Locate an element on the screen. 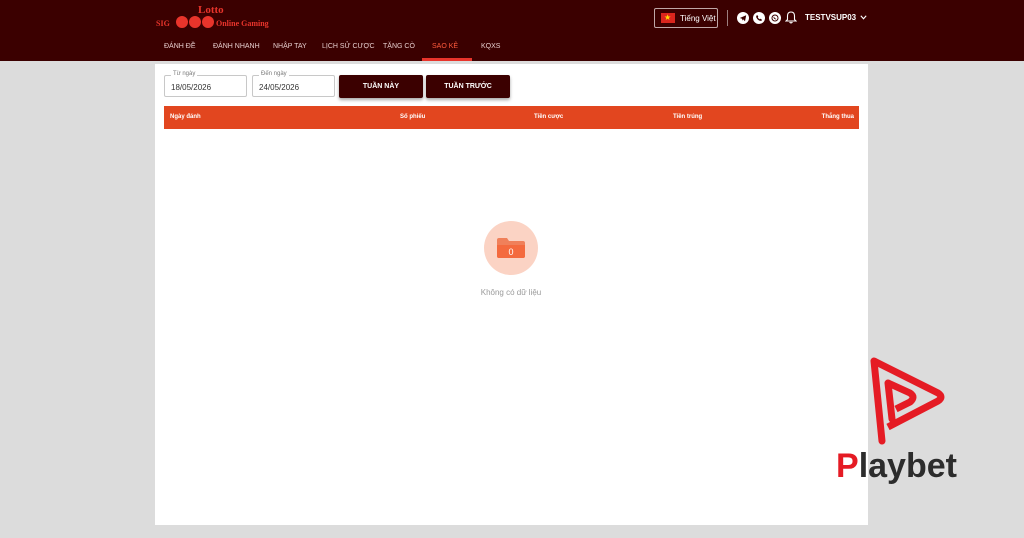 This screenshot has height=538, width=1024. viber-icon is located at coordinates (759, 18).